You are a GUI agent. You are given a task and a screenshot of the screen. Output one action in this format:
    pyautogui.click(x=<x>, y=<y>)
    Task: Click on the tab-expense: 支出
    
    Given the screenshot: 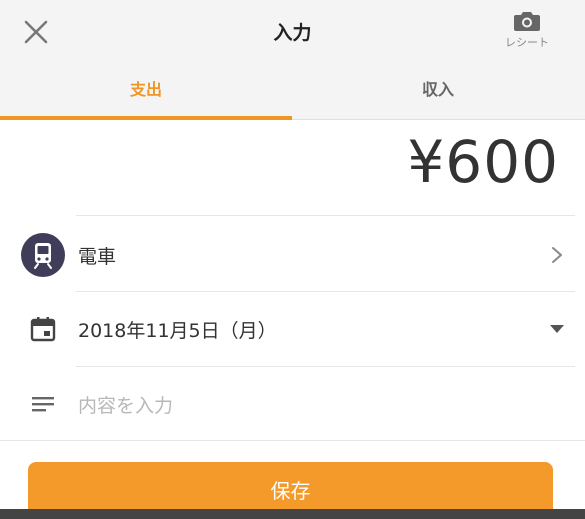 What is the action you would take?
    pyautogui.click(x=146, y=95)
    